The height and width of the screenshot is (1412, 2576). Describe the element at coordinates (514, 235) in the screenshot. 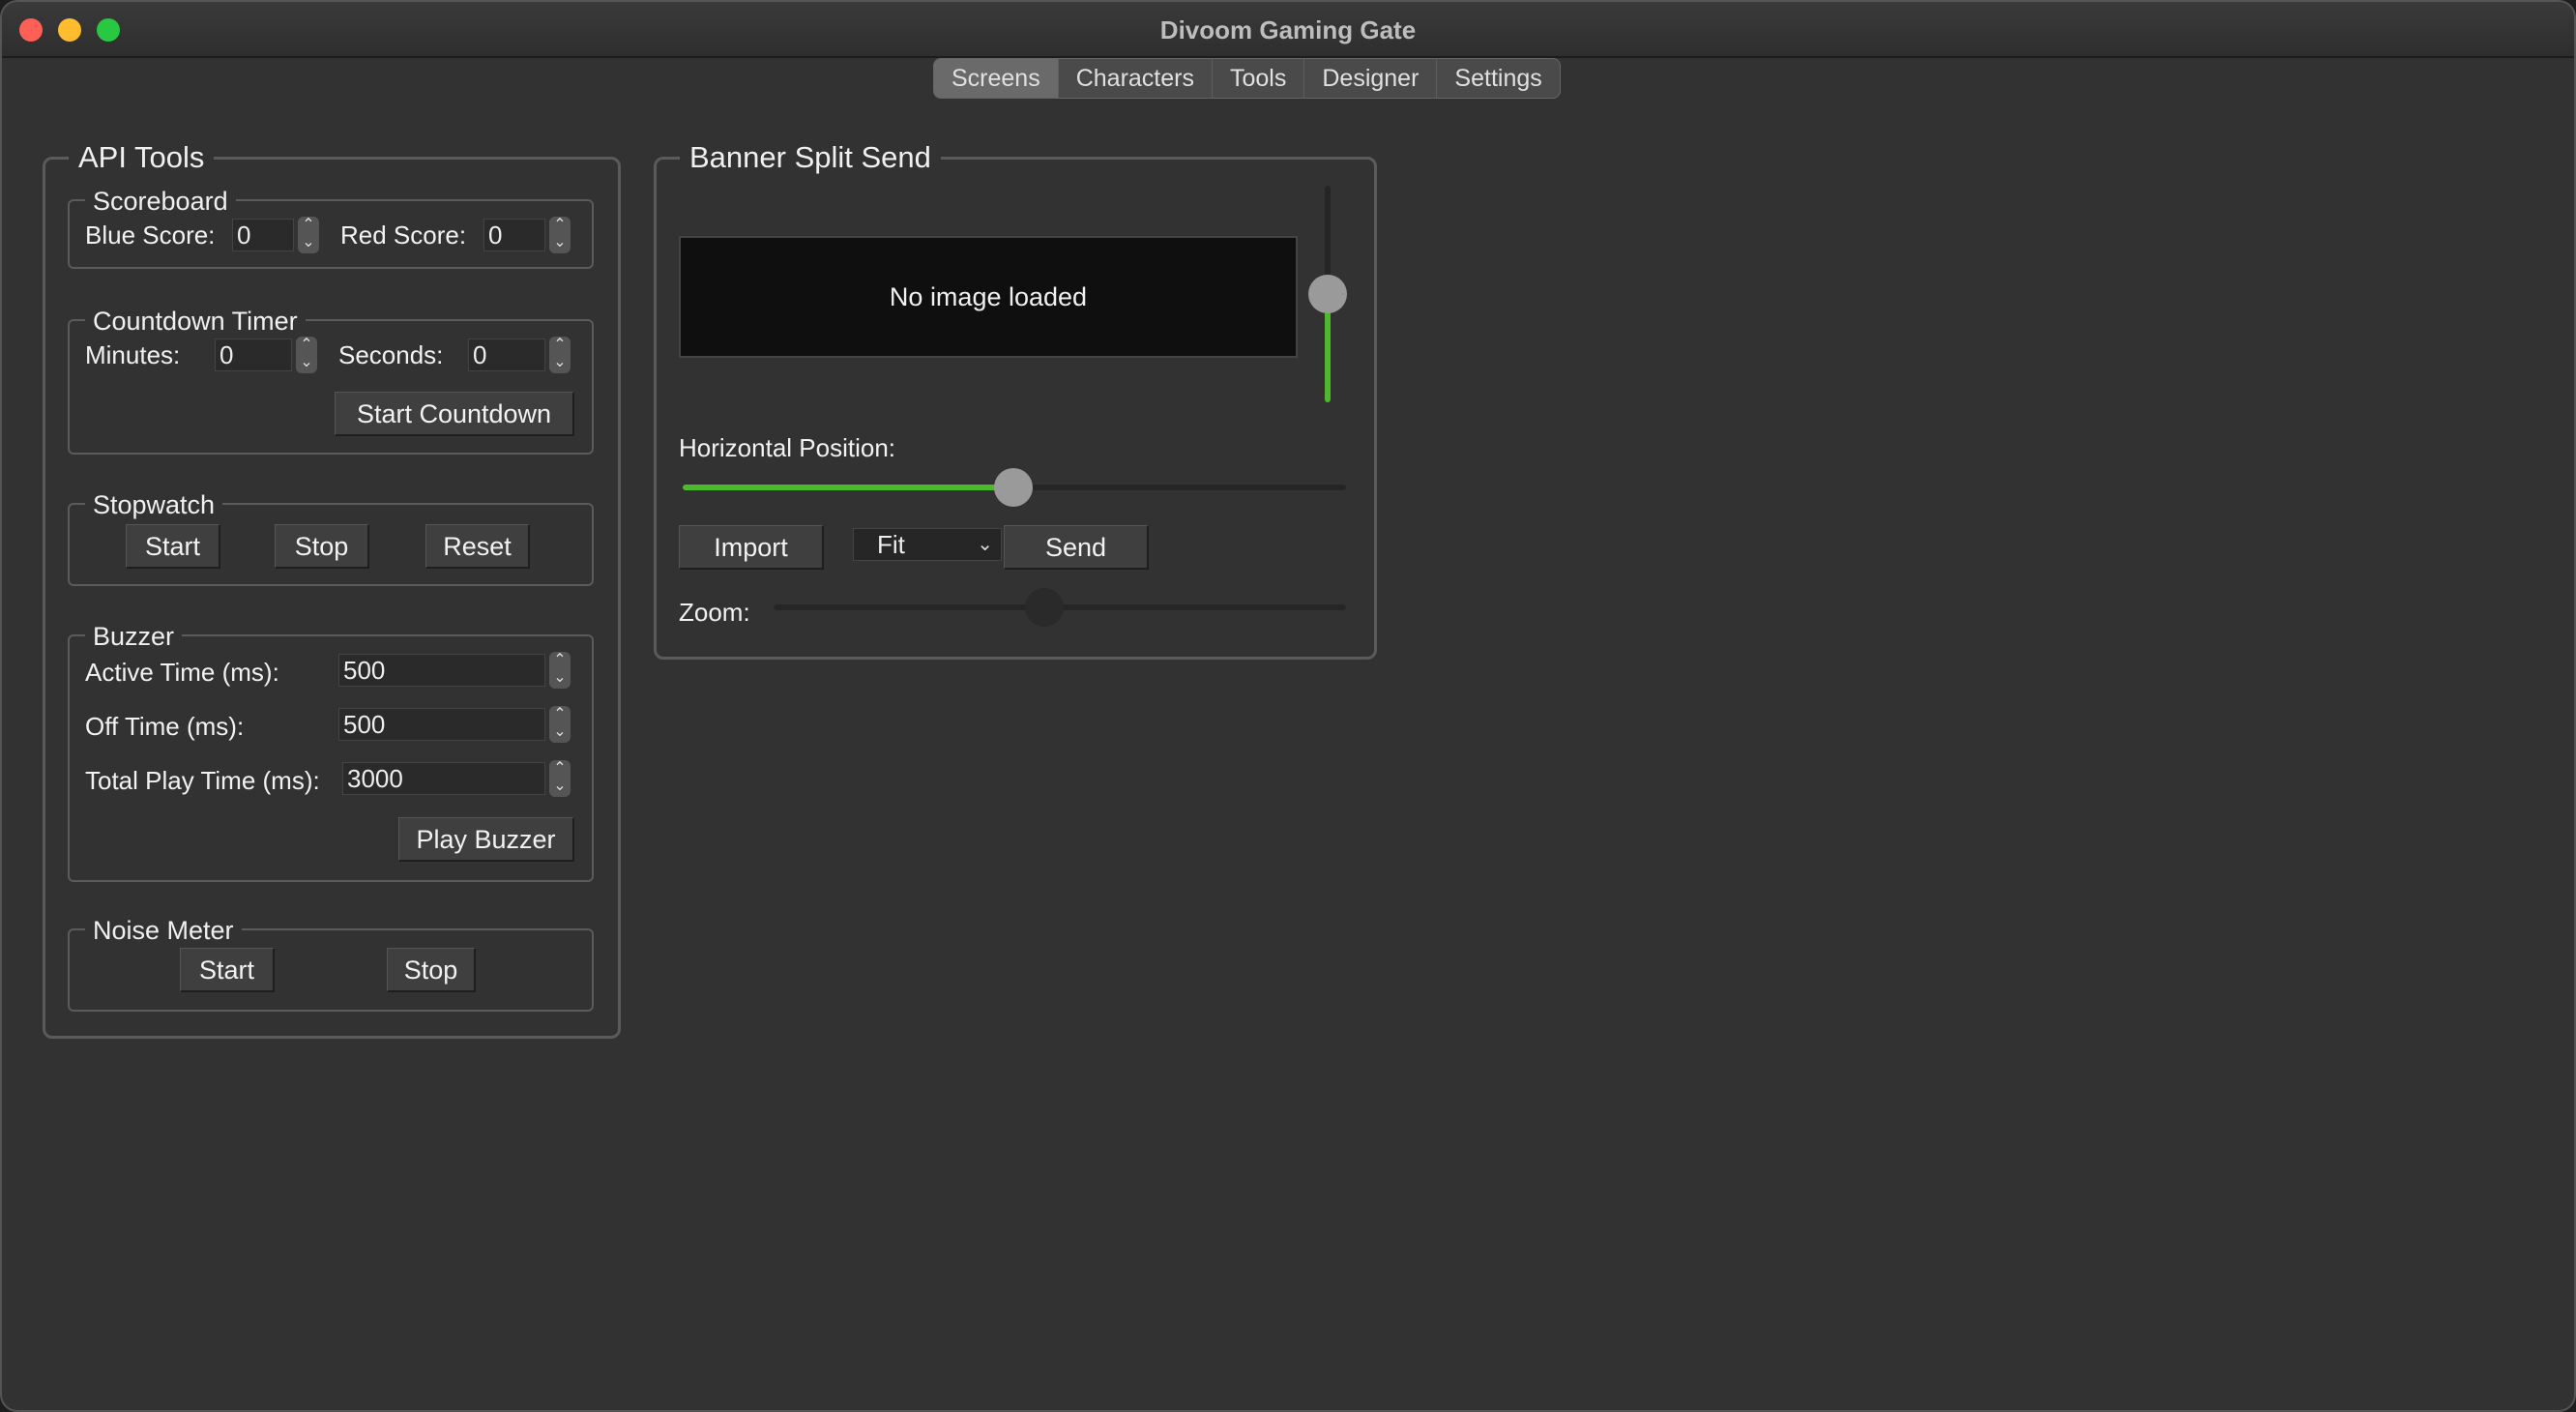

I see `red-score-input: 0` at that location.